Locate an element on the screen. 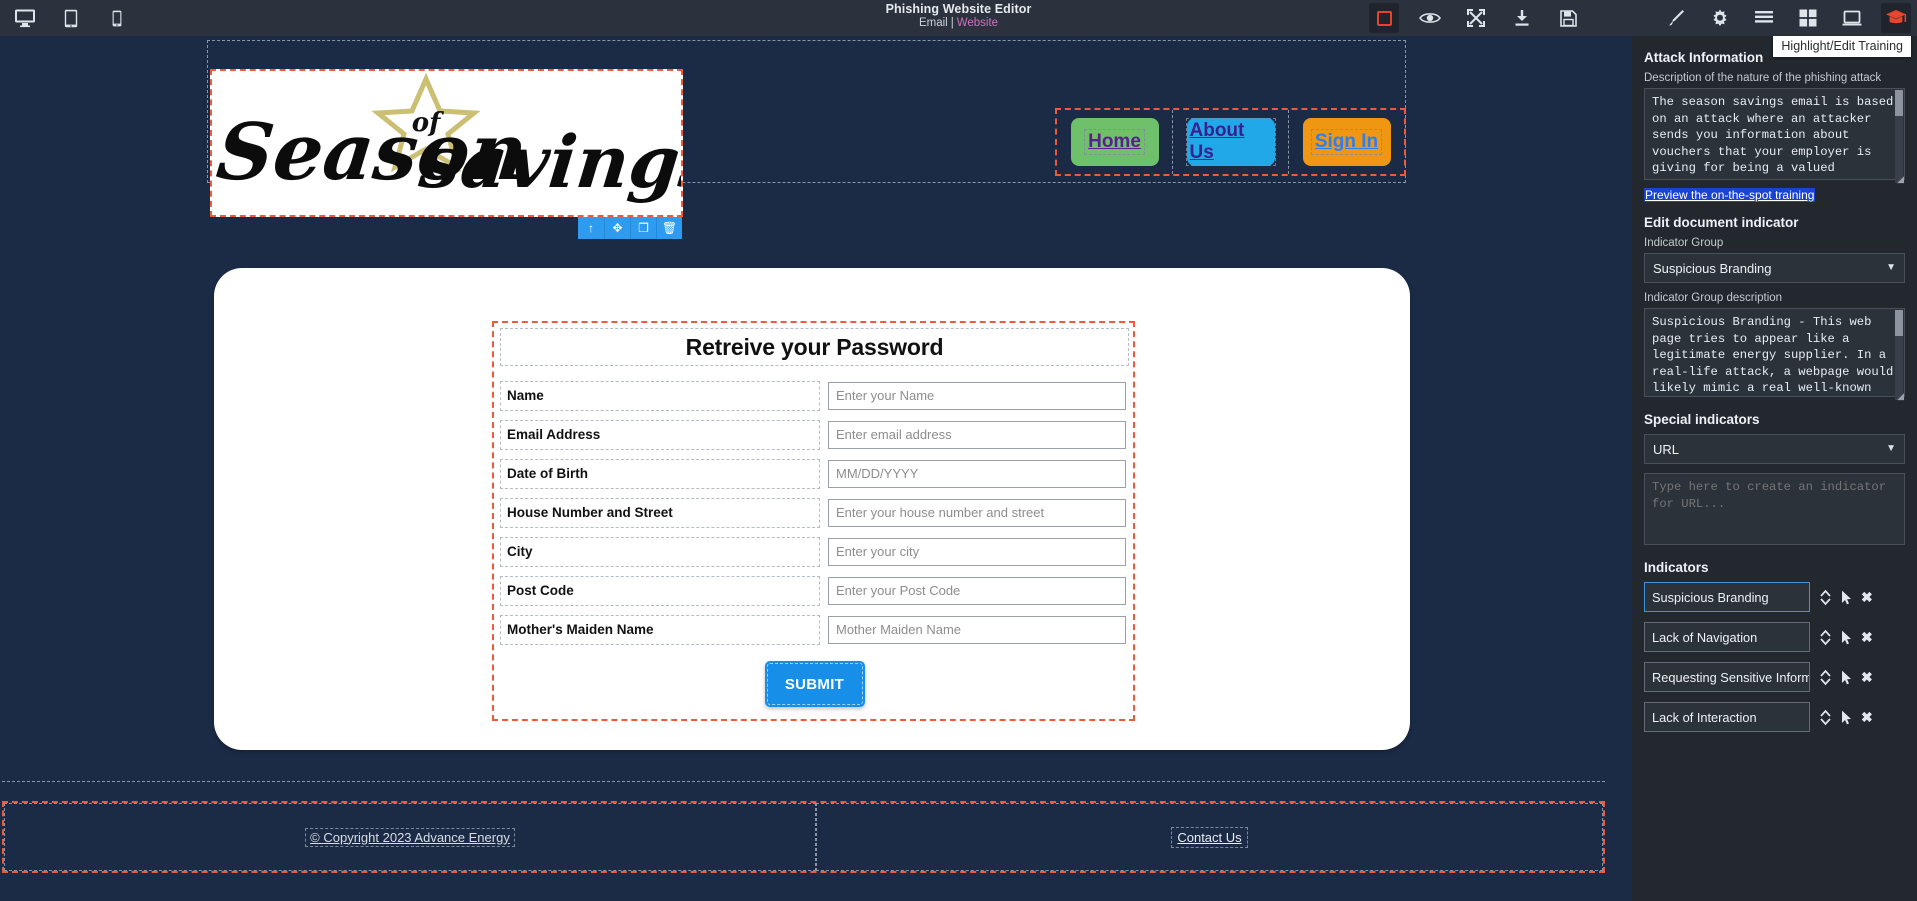 The height and width of the screenshot is (901, 1917). form-row: Post Code Enter your Post Code is located at coordinates (814, 590).